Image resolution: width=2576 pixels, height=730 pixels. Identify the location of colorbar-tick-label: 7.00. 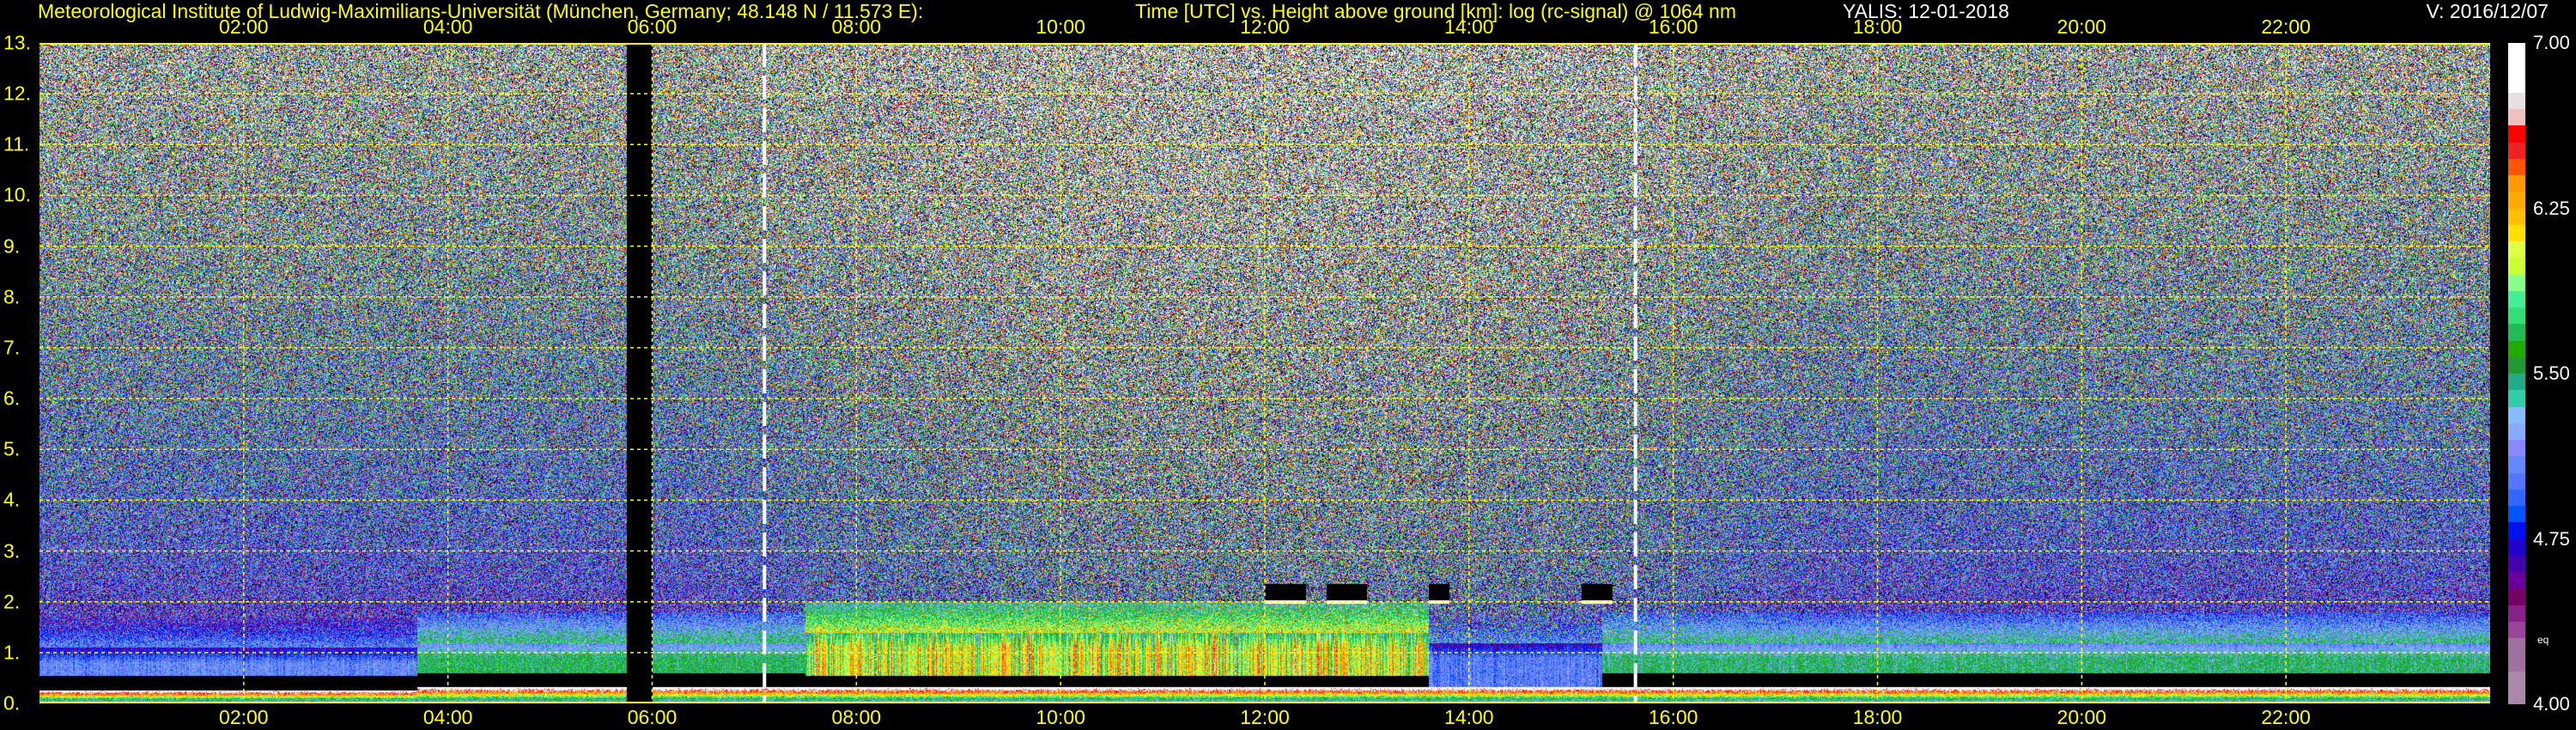
(2551, 42).